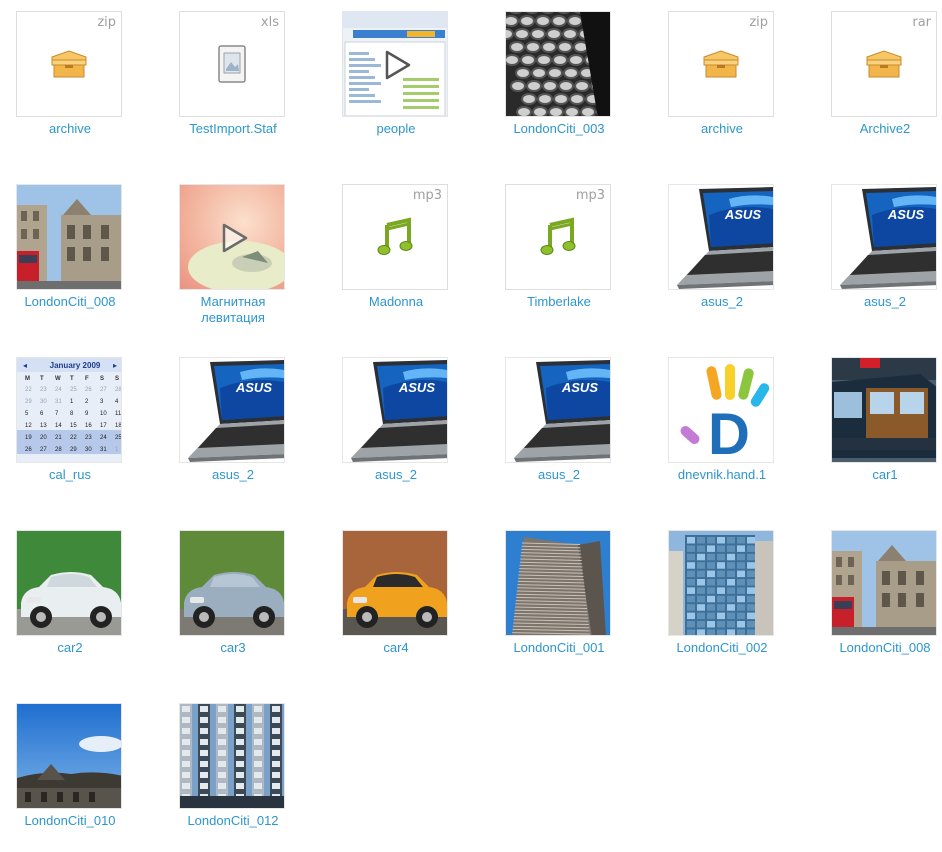 The width and height of the screenshot is (942, 852). Describe the element at coordinates (103, 390) in the screenshot. I see `svg-text: 27` at that location.